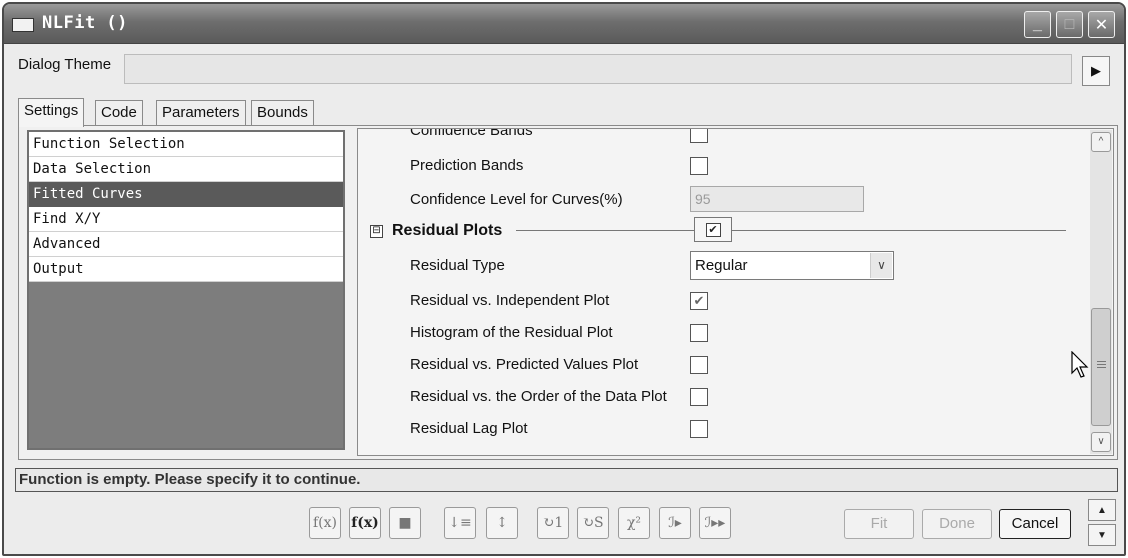  I want to click on residual-predicted-checkbox, so click(699, 365).